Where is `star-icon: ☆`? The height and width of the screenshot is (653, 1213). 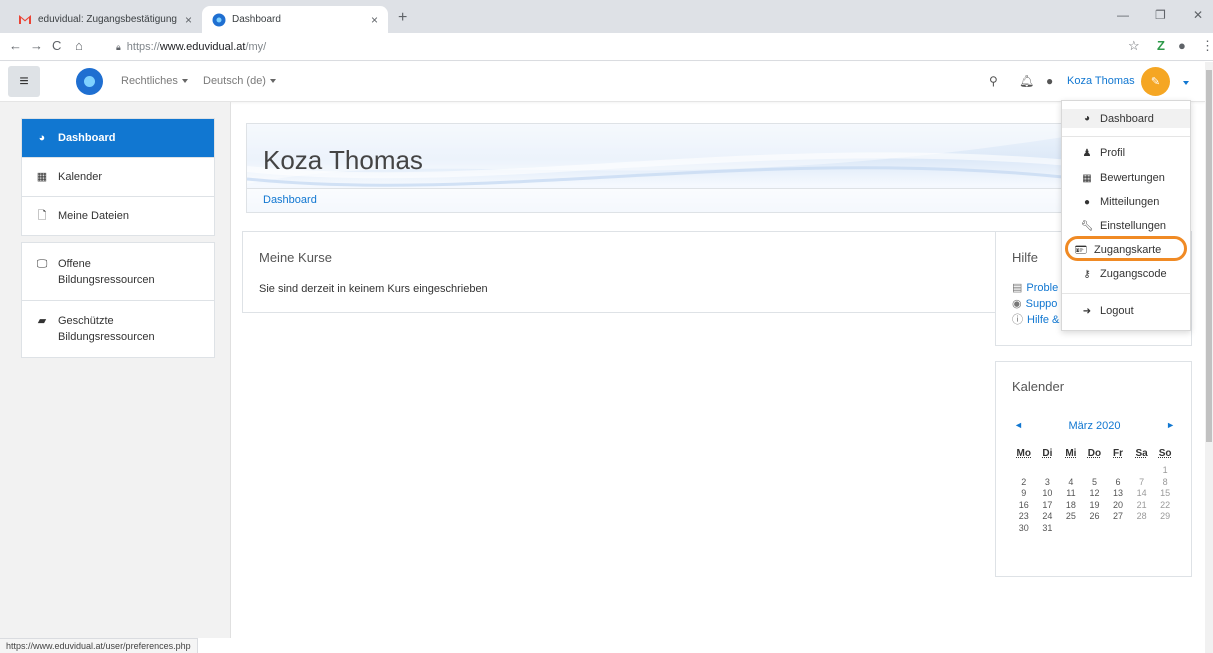
star-icon: ☆ is located at coordinates (1134, 46).